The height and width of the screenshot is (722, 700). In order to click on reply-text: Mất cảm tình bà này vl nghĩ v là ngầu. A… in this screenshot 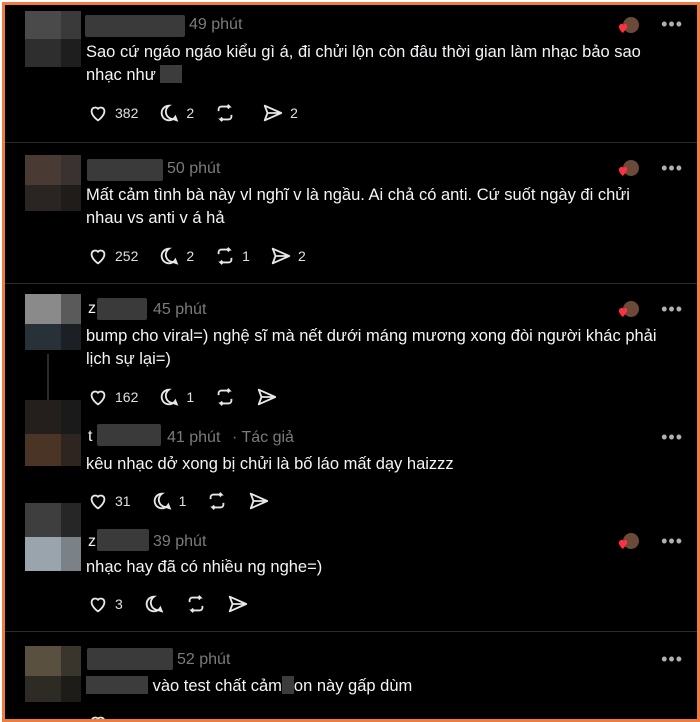, I will do `click(358, 206)`.